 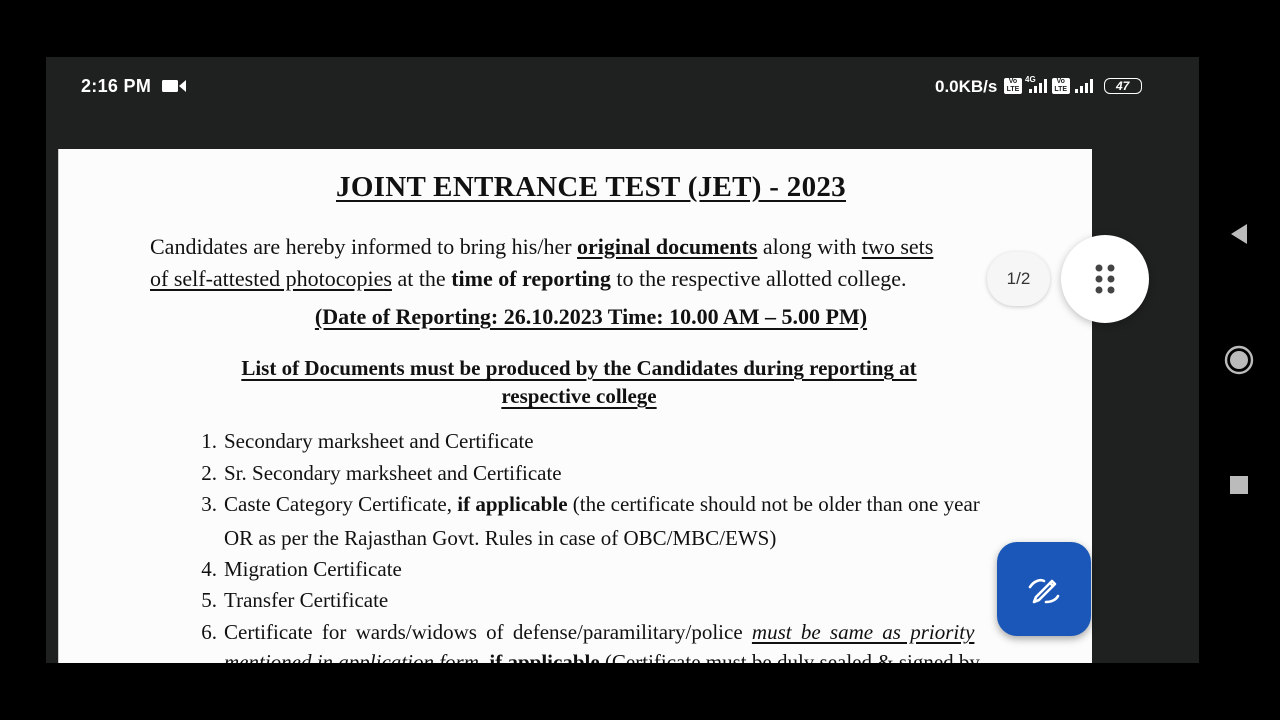 I want to click on battery-icon: 47, so click(x=1122, y=86).